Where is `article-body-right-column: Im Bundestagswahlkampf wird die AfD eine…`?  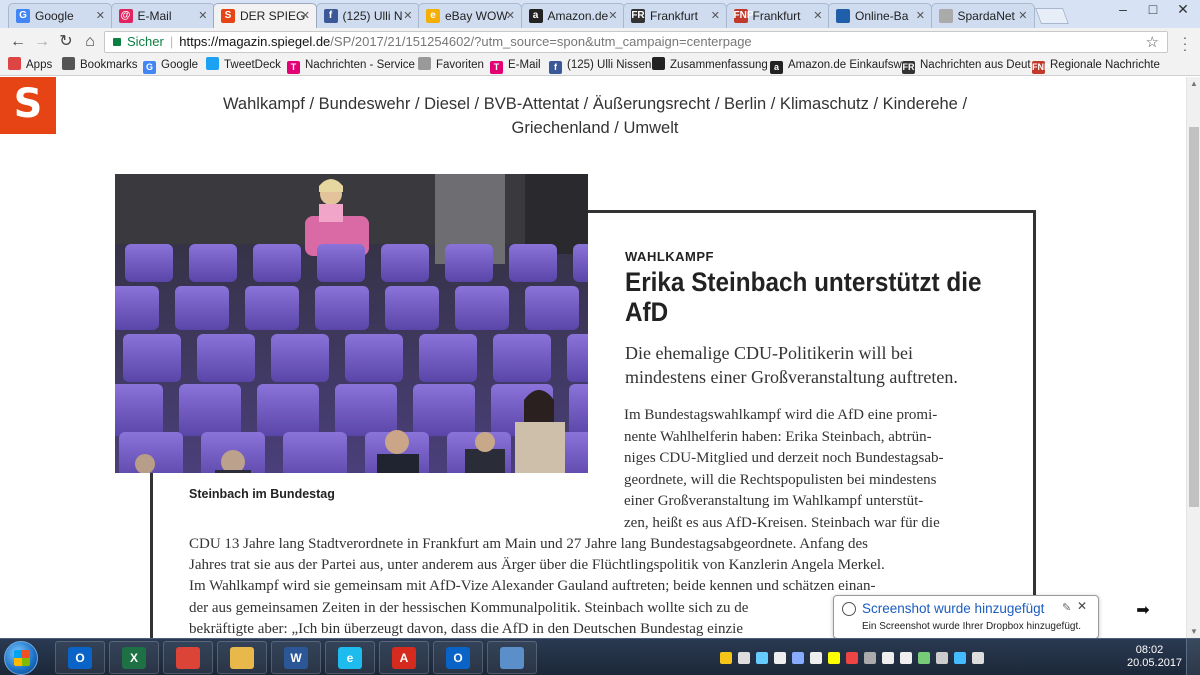
article-body-right-column: Im Bundestagswahlkampf wird die AfD eine… is located at coordinates (809, 469).